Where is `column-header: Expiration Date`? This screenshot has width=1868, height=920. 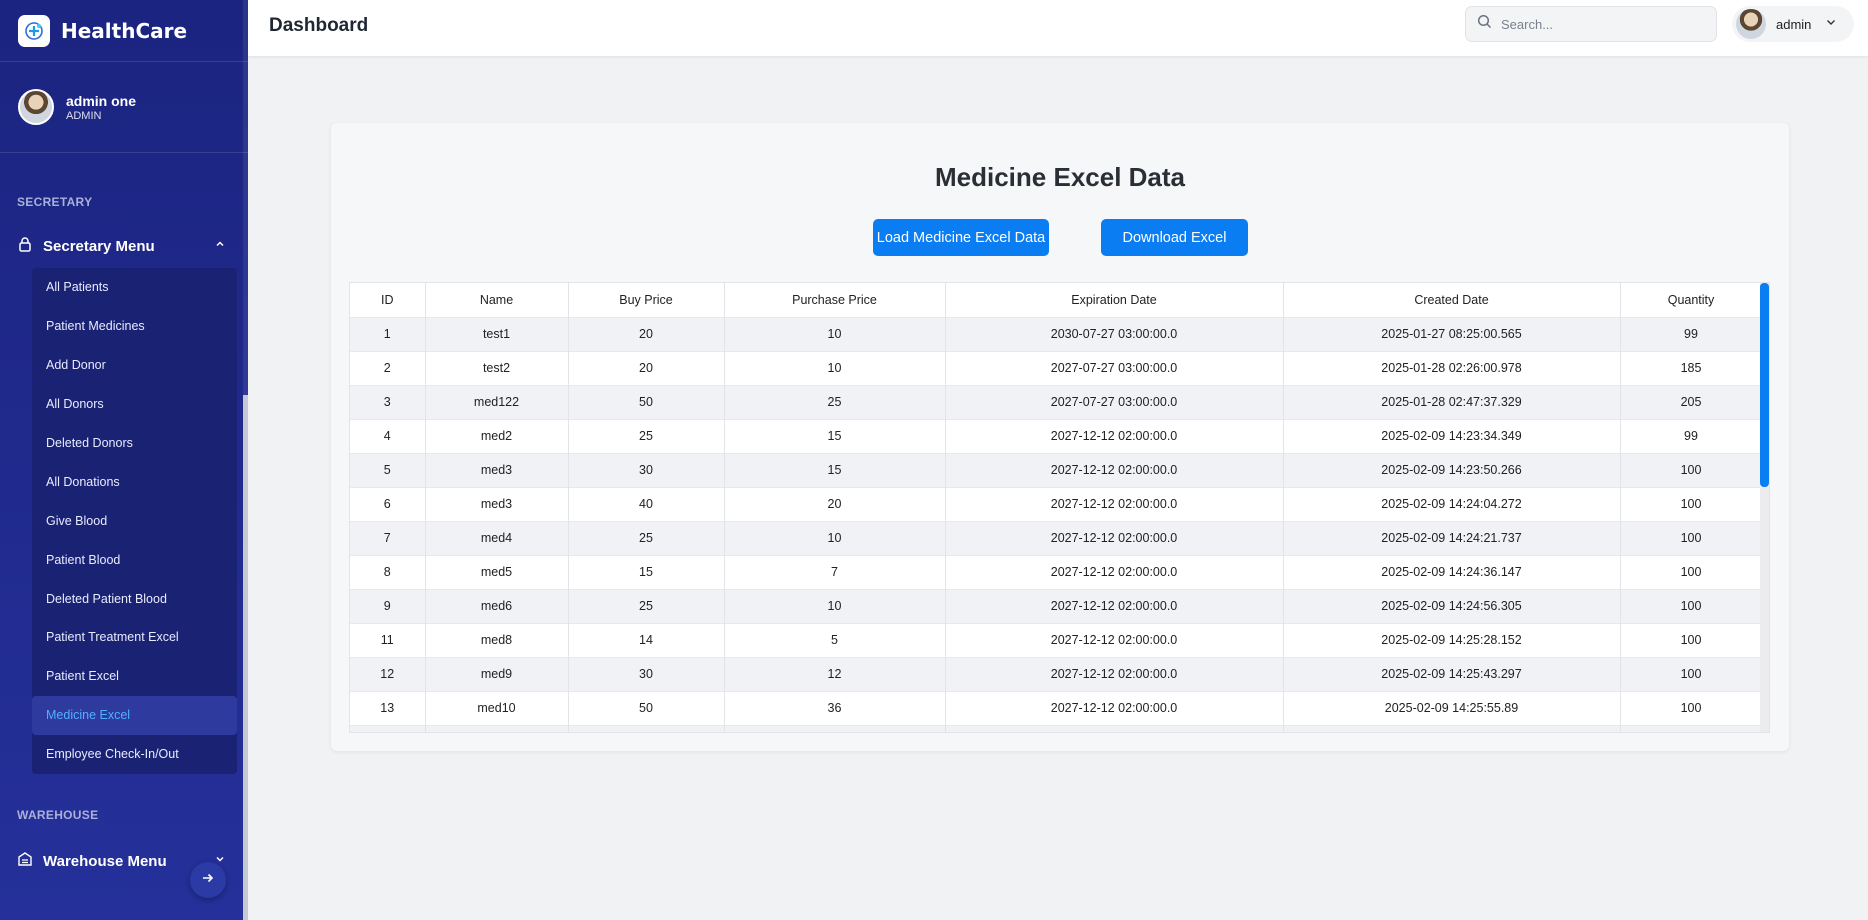
column-header: Expiration Date is located at coordinates (1114, 300).